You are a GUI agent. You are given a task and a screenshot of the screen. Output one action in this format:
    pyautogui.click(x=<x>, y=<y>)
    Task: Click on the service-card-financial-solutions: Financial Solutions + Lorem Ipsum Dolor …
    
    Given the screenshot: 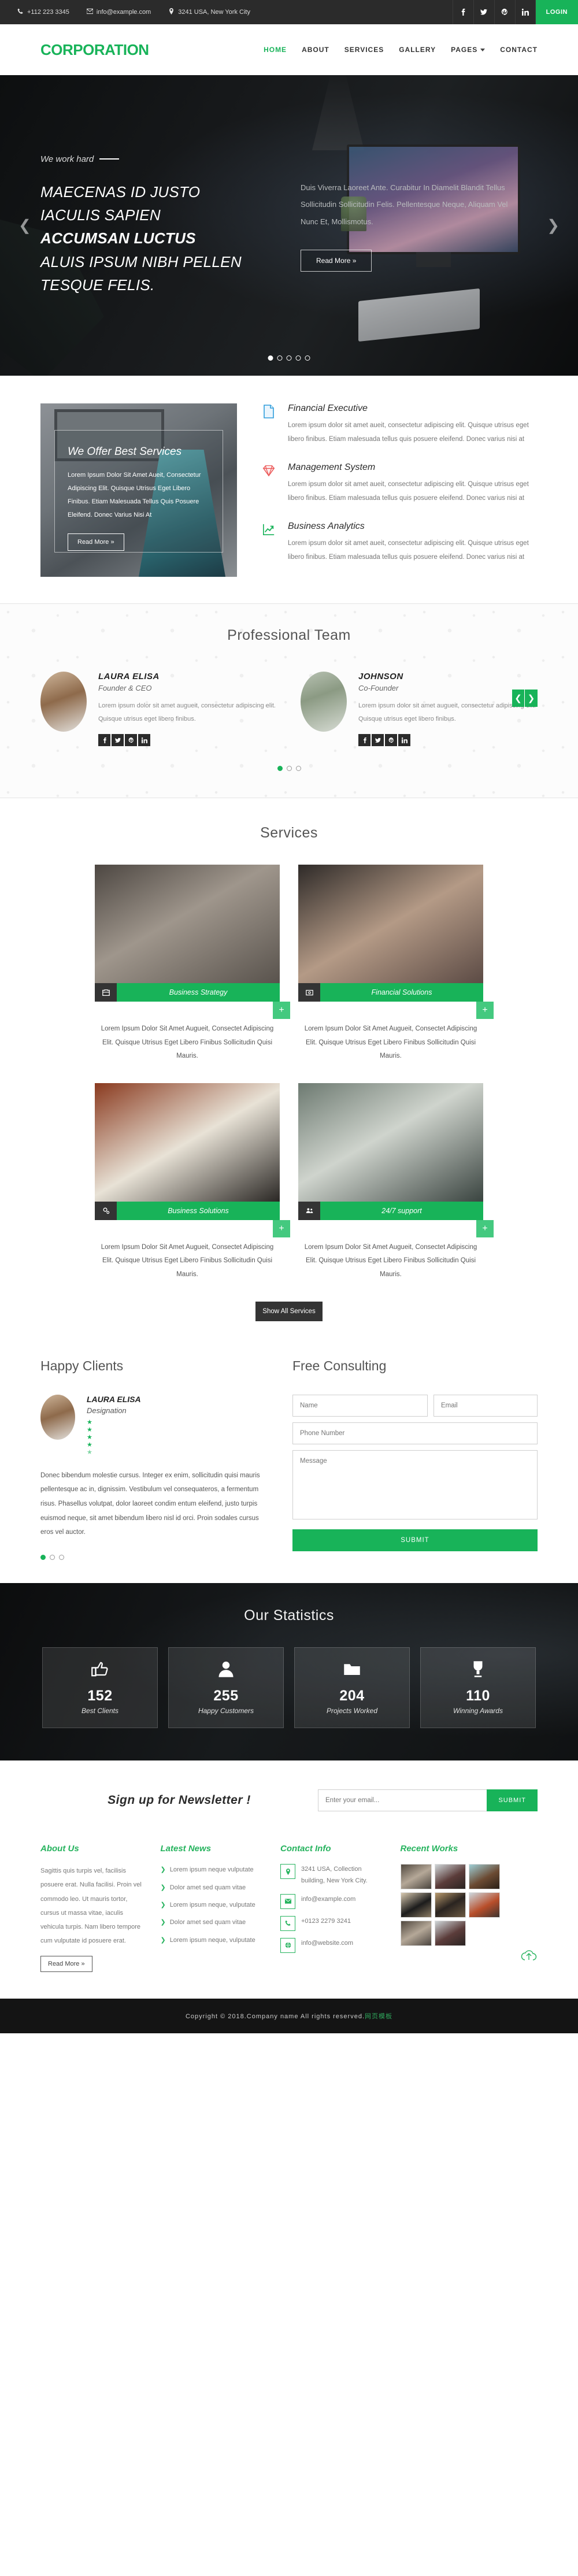 What is the action you would take?
    pyautogui.click(x=396, y=964)
    